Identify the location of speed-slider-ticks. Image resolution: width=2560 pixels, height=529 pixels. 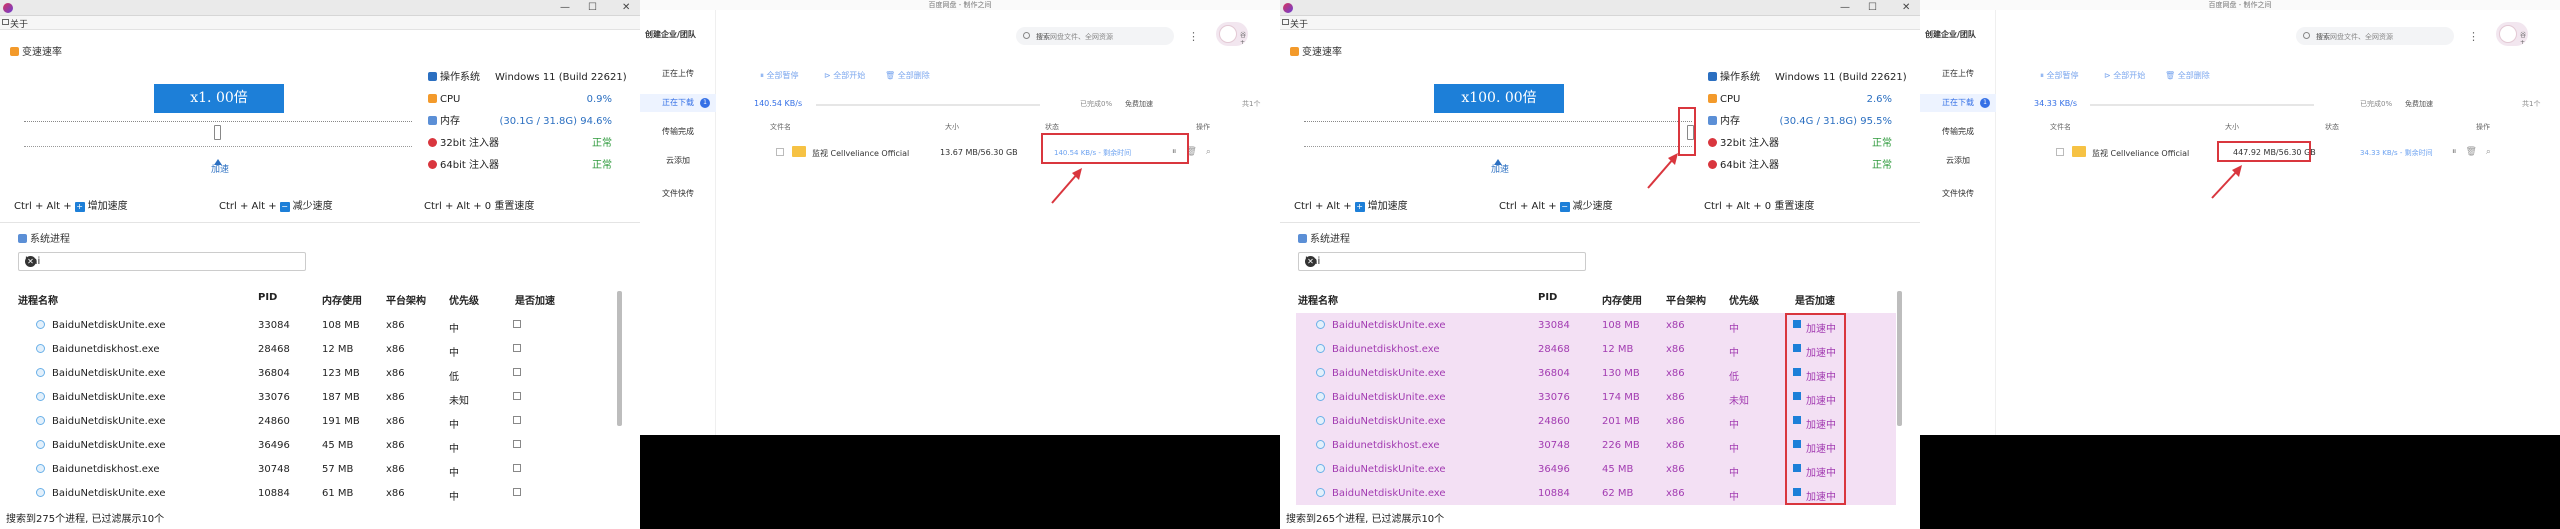
(218, 148).